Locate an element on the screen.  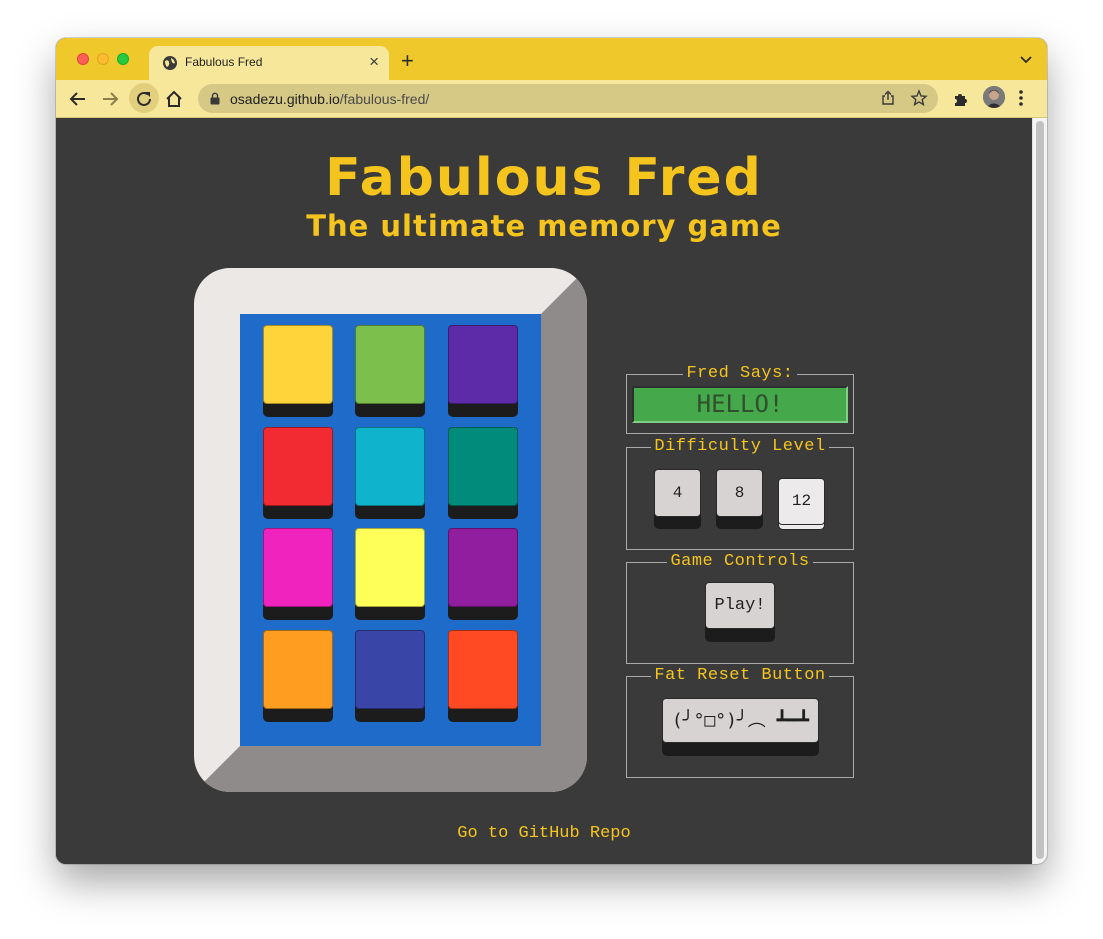
chevron-down-icon is located at coordinates (1026, 59).